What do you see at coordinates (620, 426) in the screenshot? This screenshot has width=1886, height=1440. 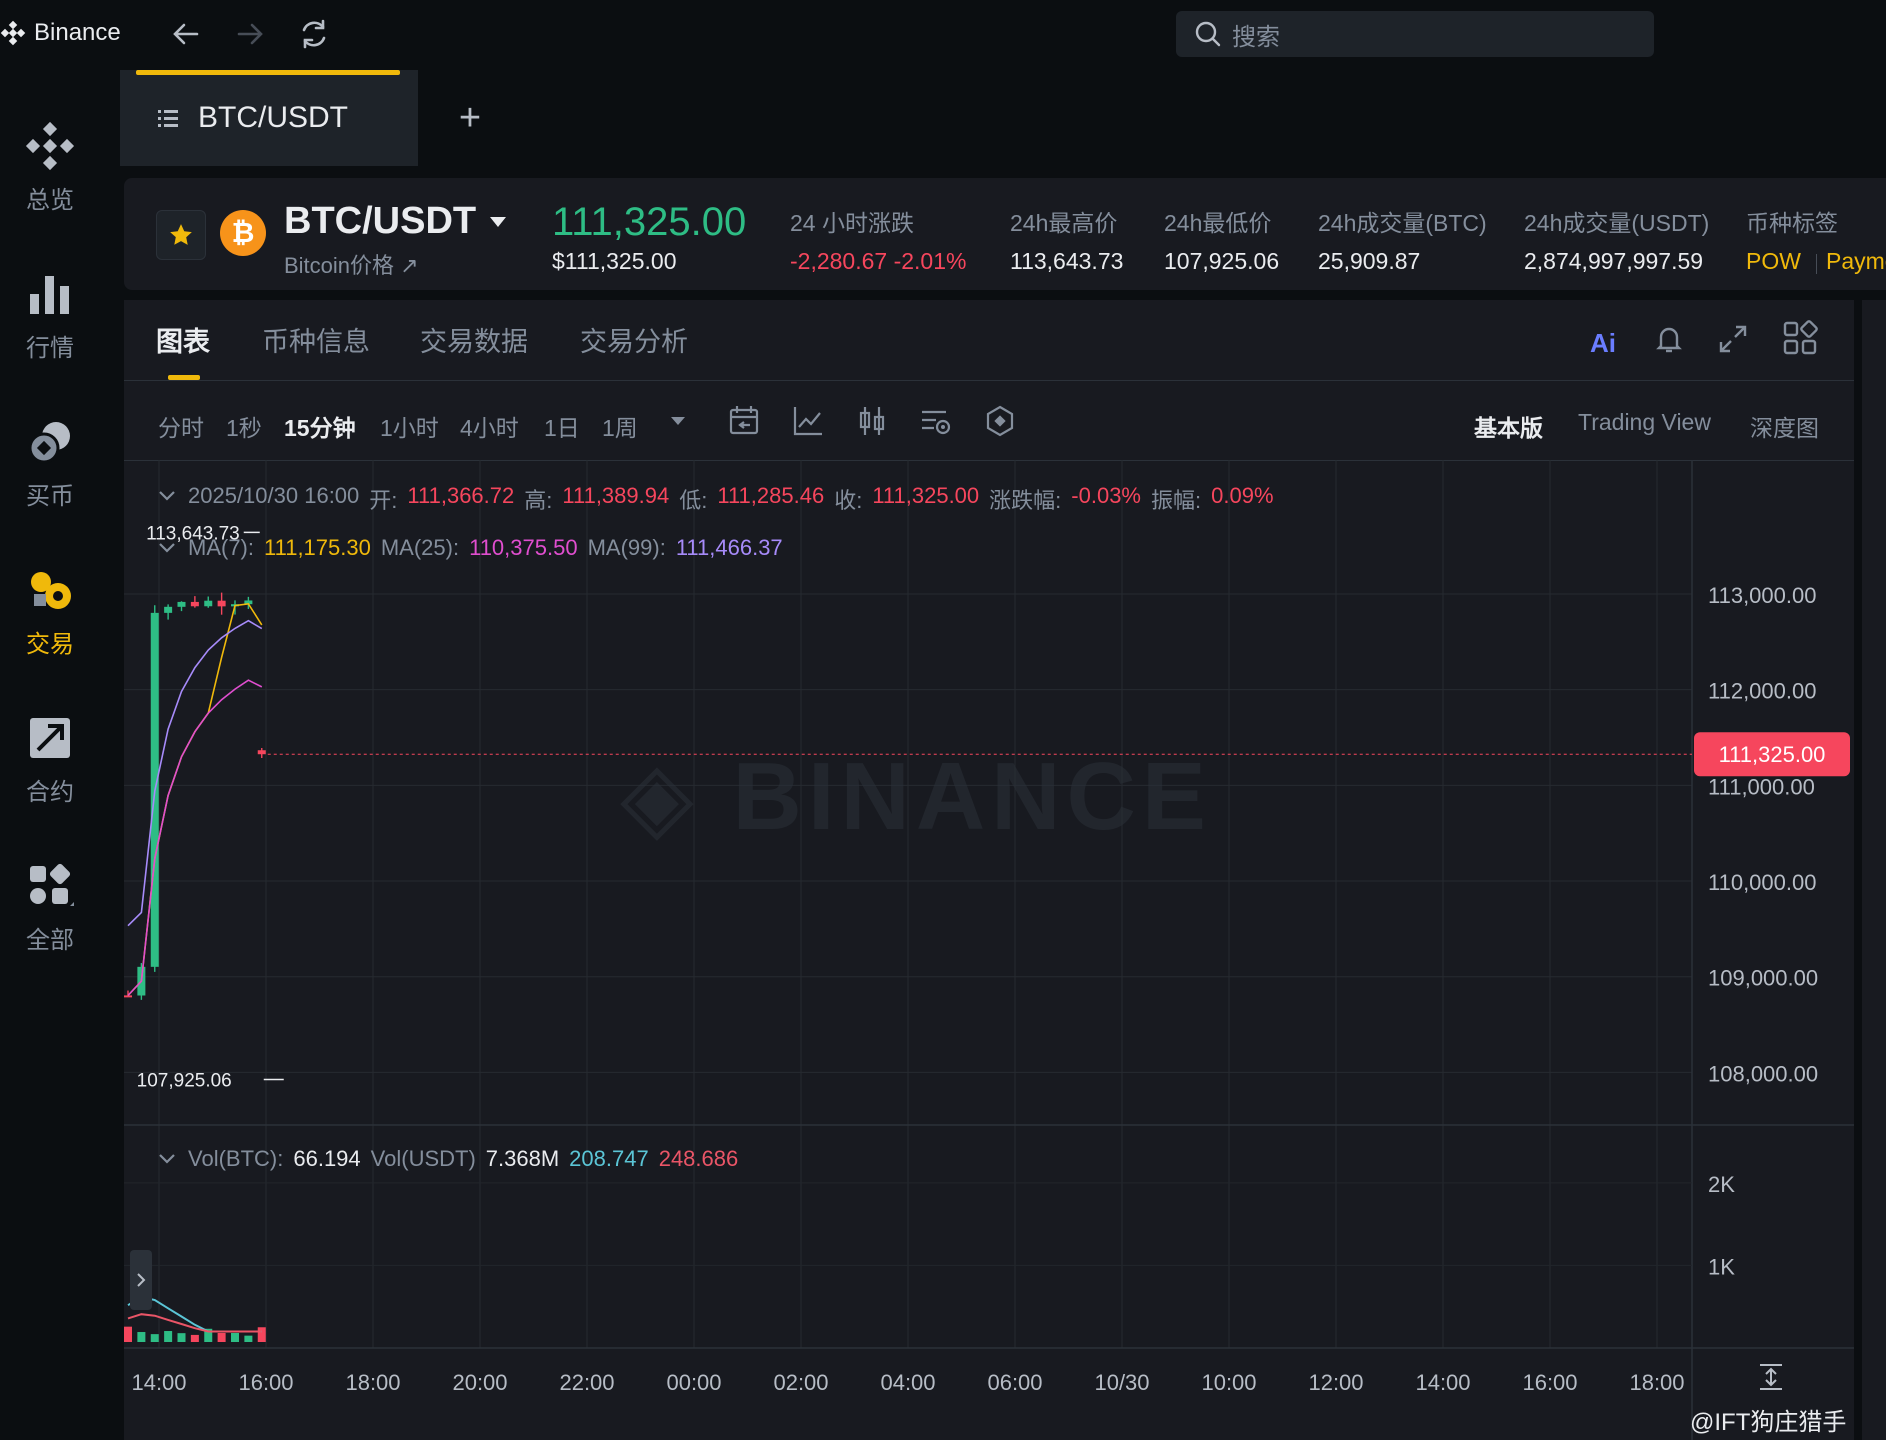 I see `timeframe-1w: 1周` at bounding box center [620, 426].